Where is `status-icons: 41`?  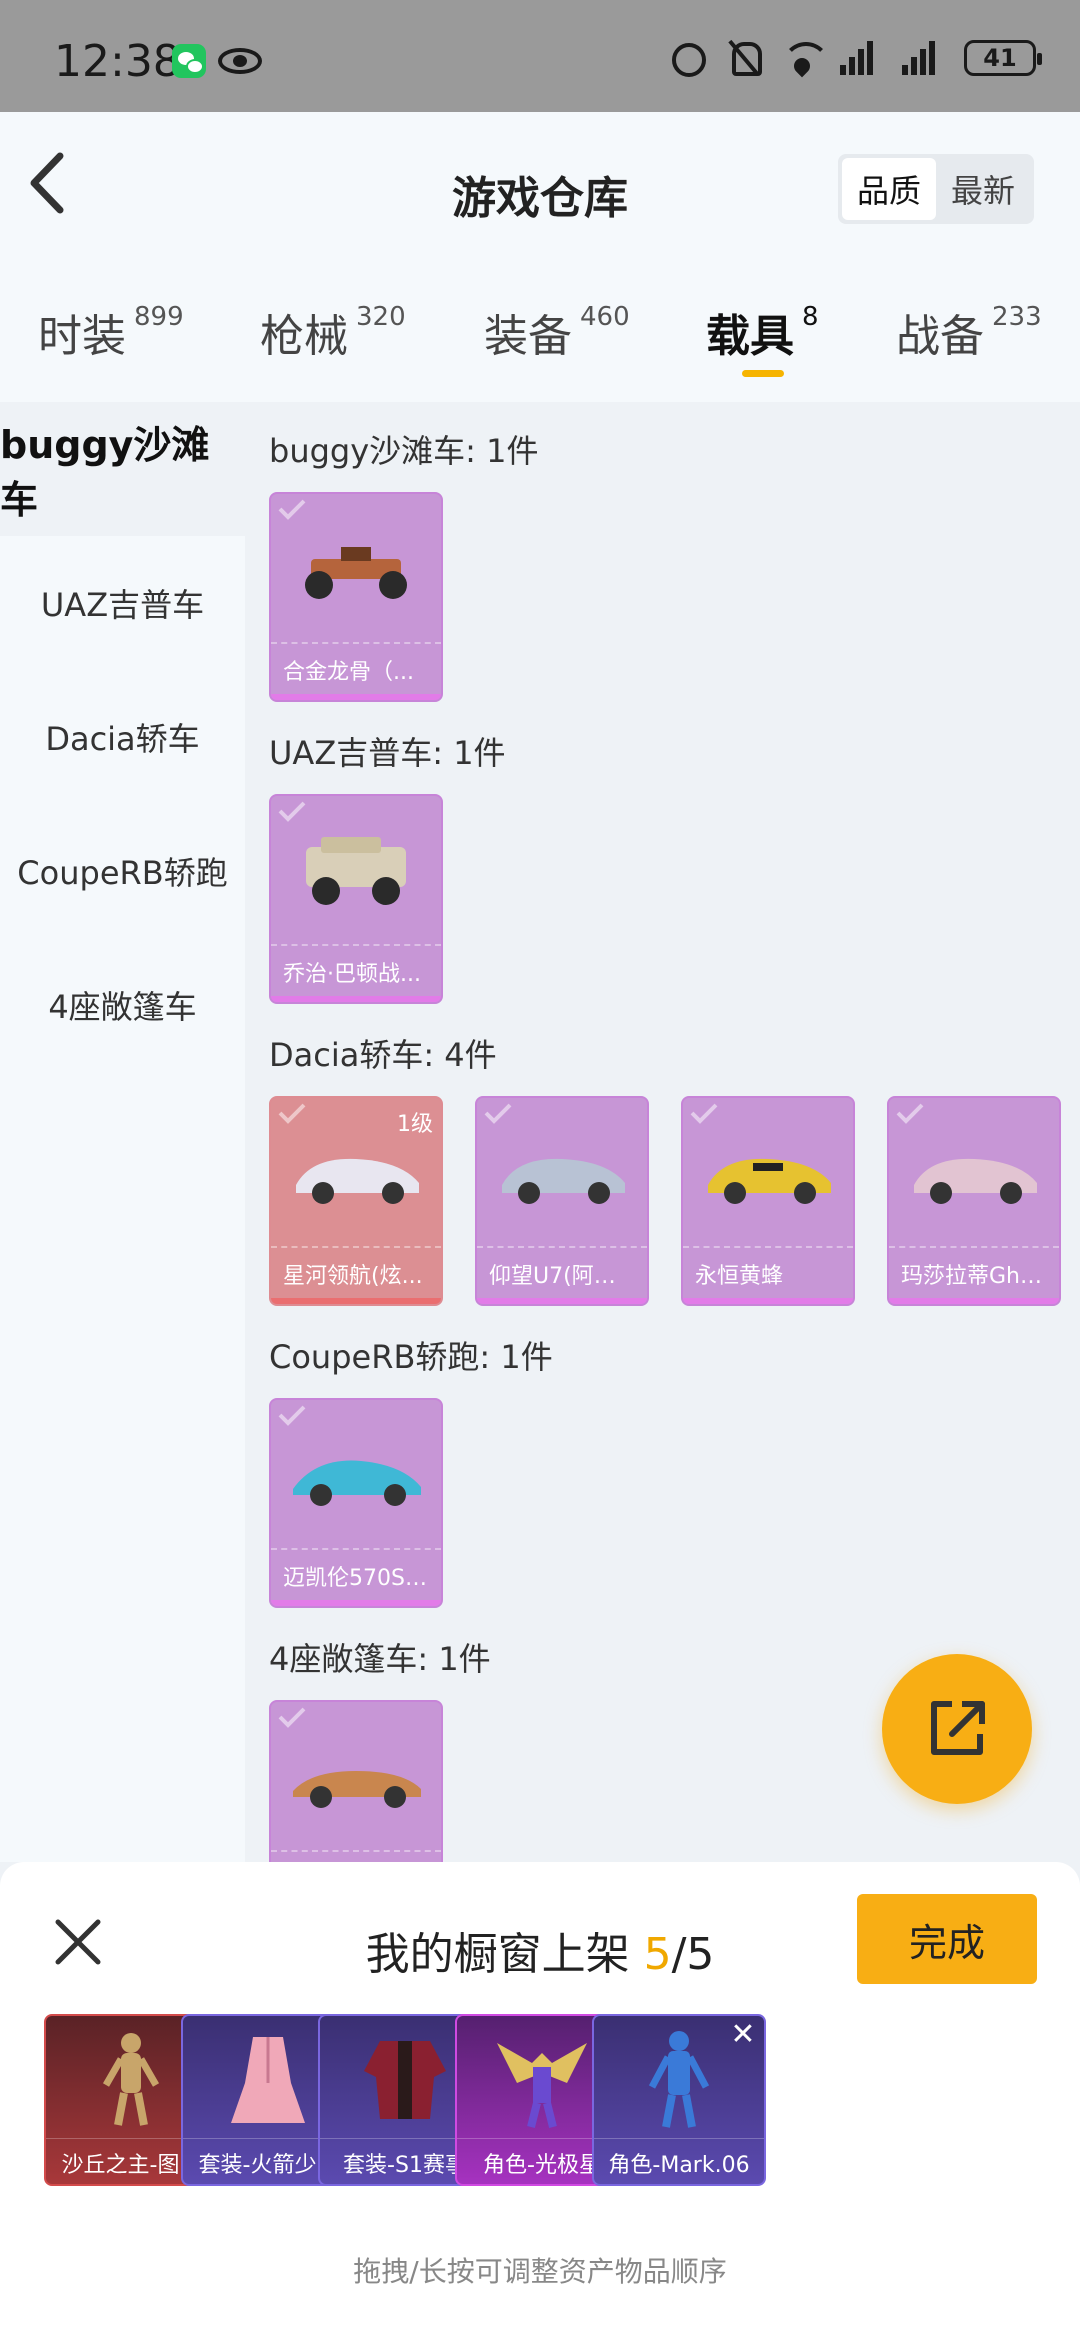 status-icons: 41 is located at coordinates (857, 58).